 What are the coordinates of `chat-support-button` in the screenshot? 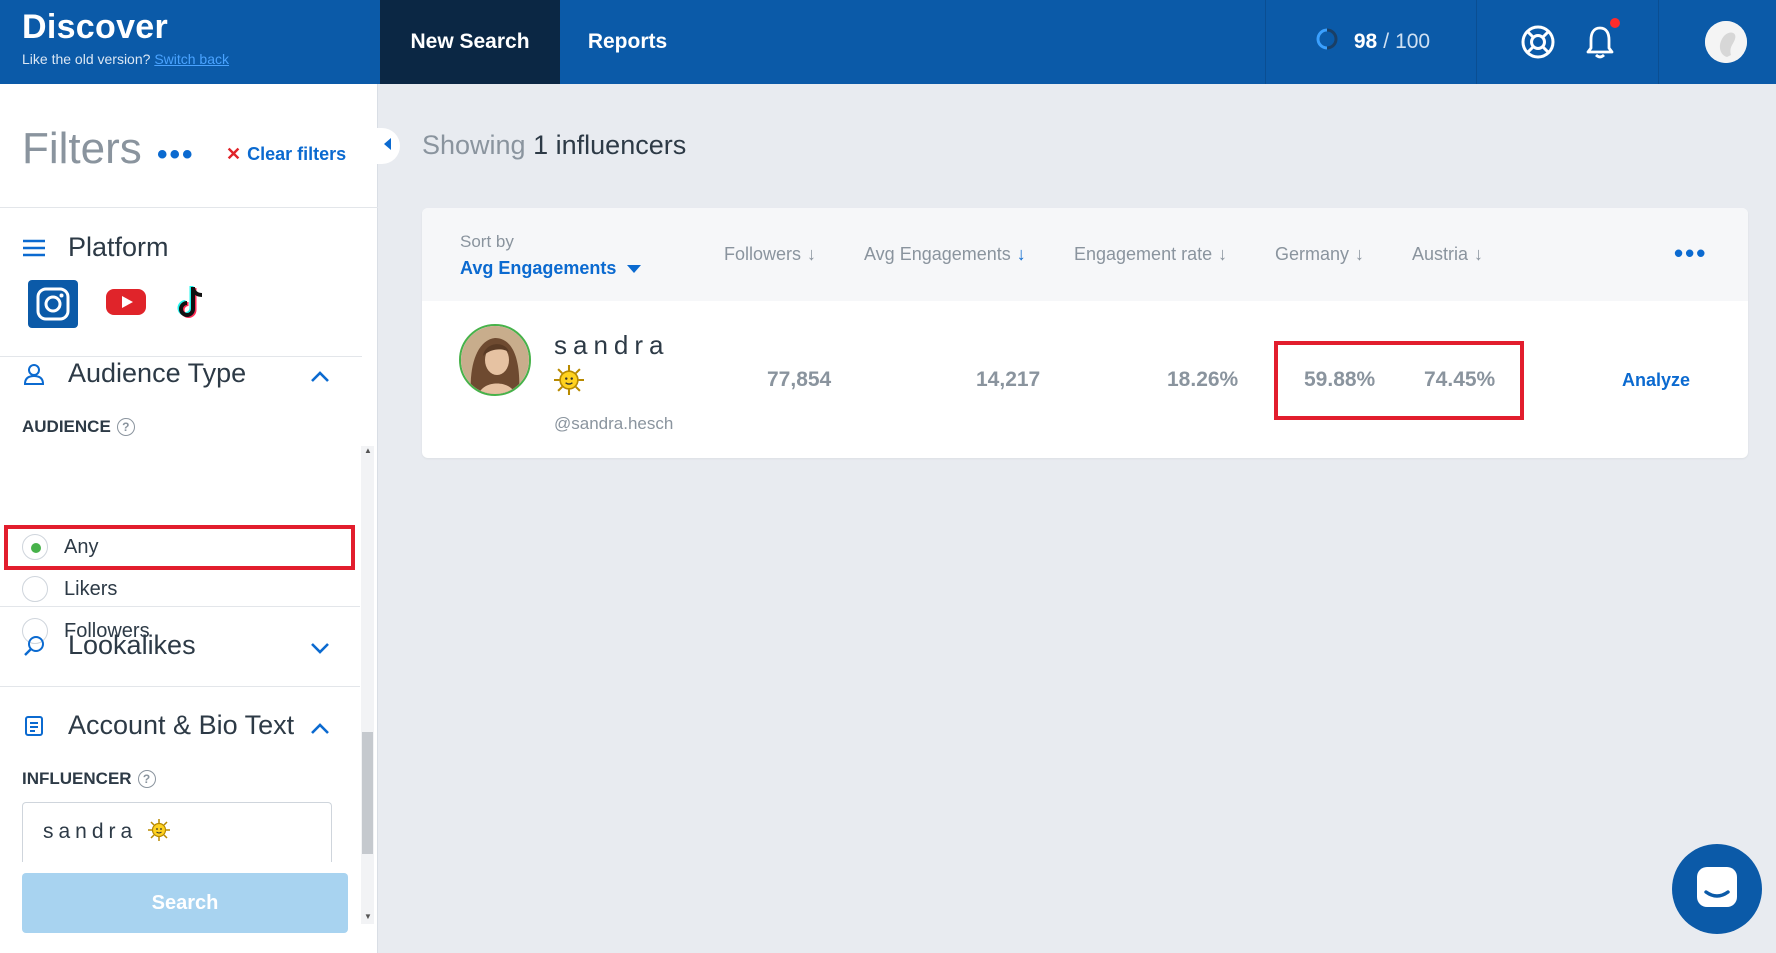 It's located at (1717, 889).